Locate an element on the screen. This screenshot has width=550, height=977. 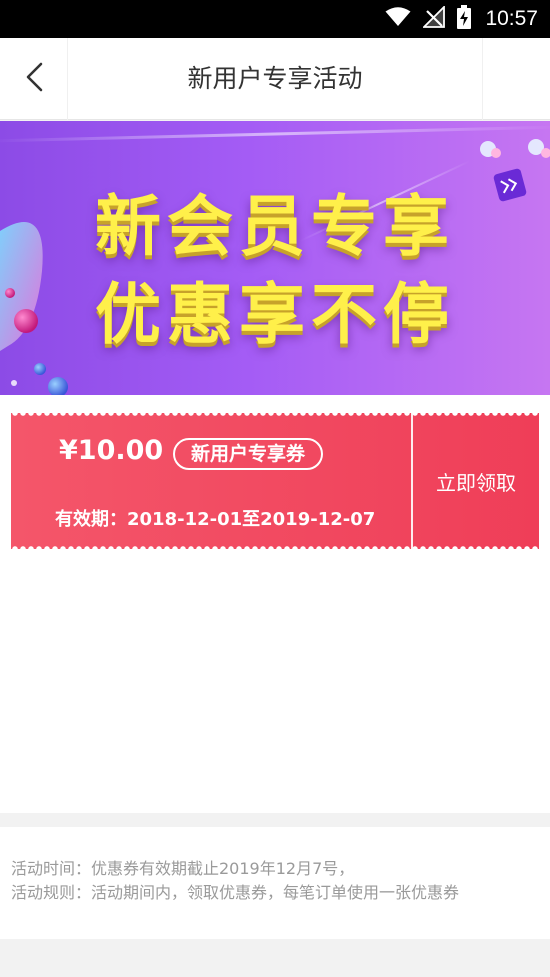
page-title: 新用户专享活动 is located at coordinates (275, 78).